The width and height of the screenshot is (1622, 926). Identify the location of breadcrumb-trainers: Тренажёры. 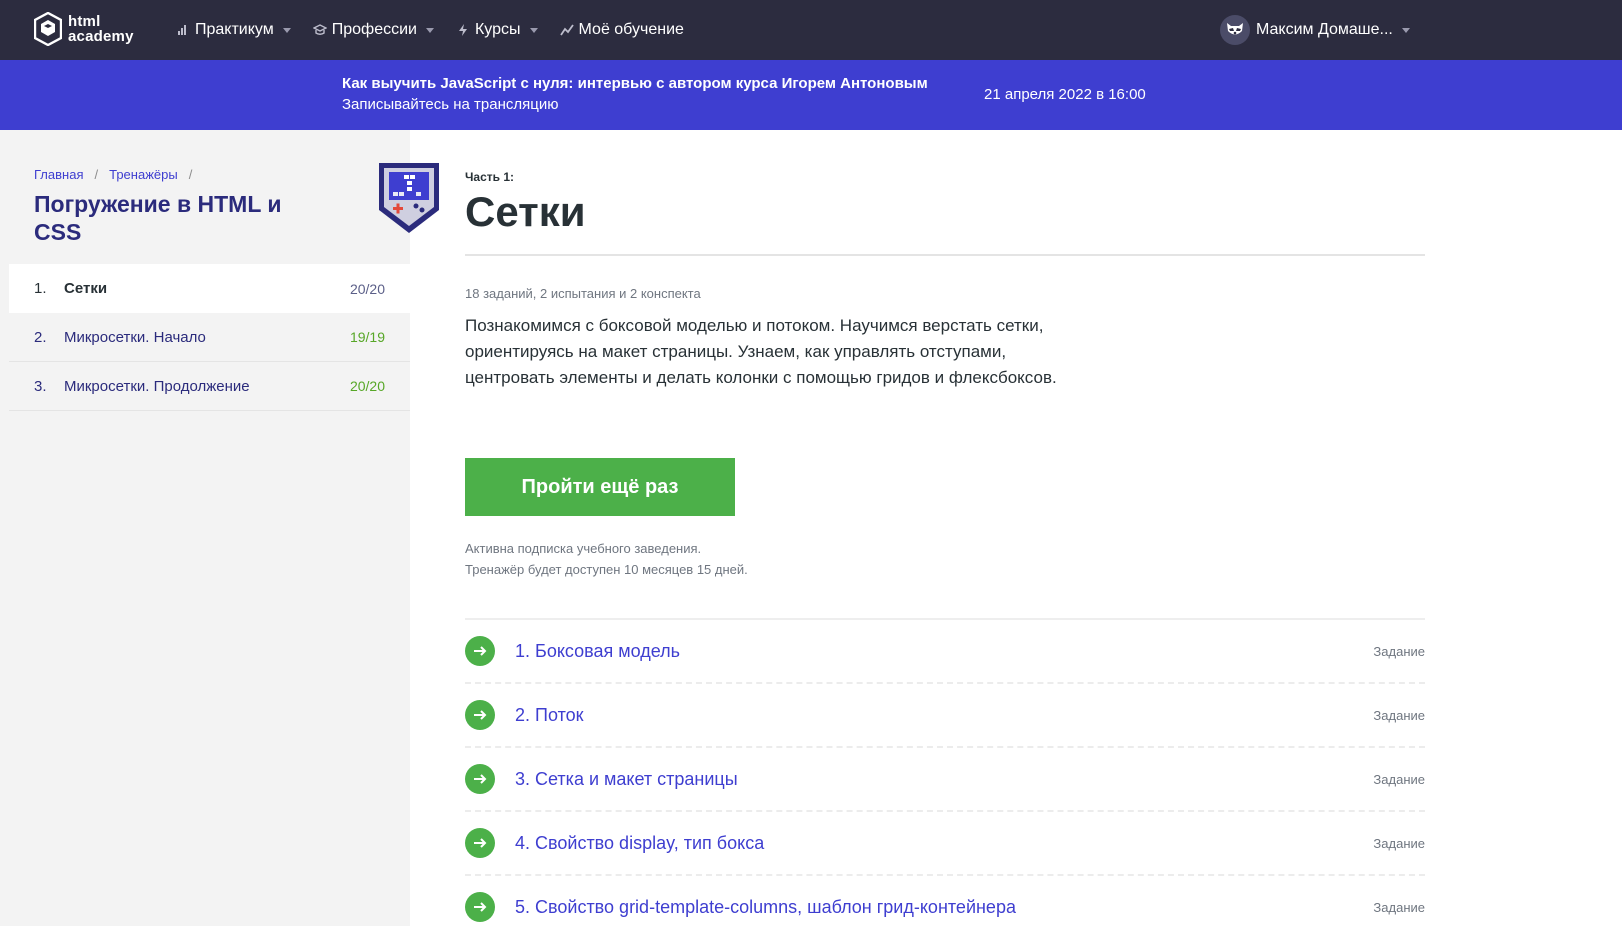
(143, 174).